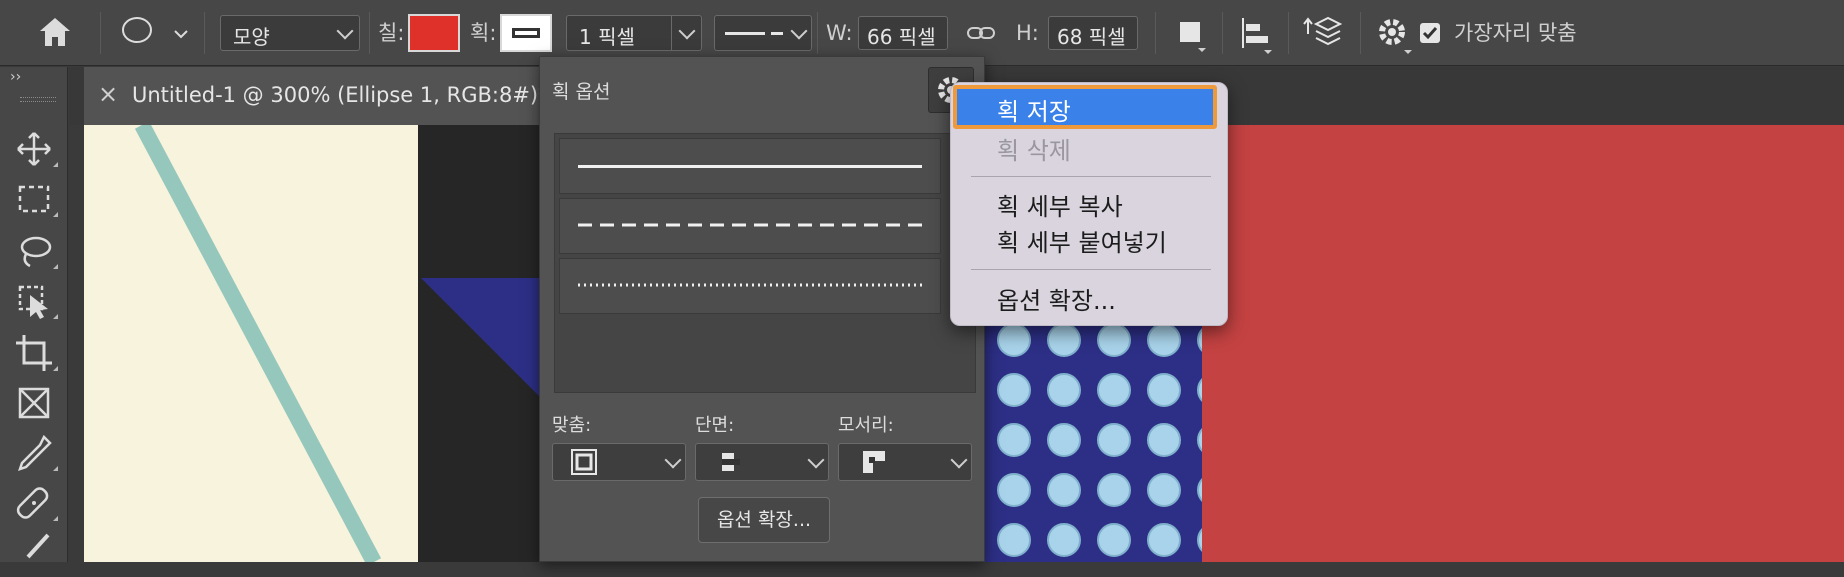 The height and width of the screenshot is (577, 1844). What do you see at coordinates (34, 553) in the screenshot?
I see `brush-tool-icon` at bounding box center [34, 553].